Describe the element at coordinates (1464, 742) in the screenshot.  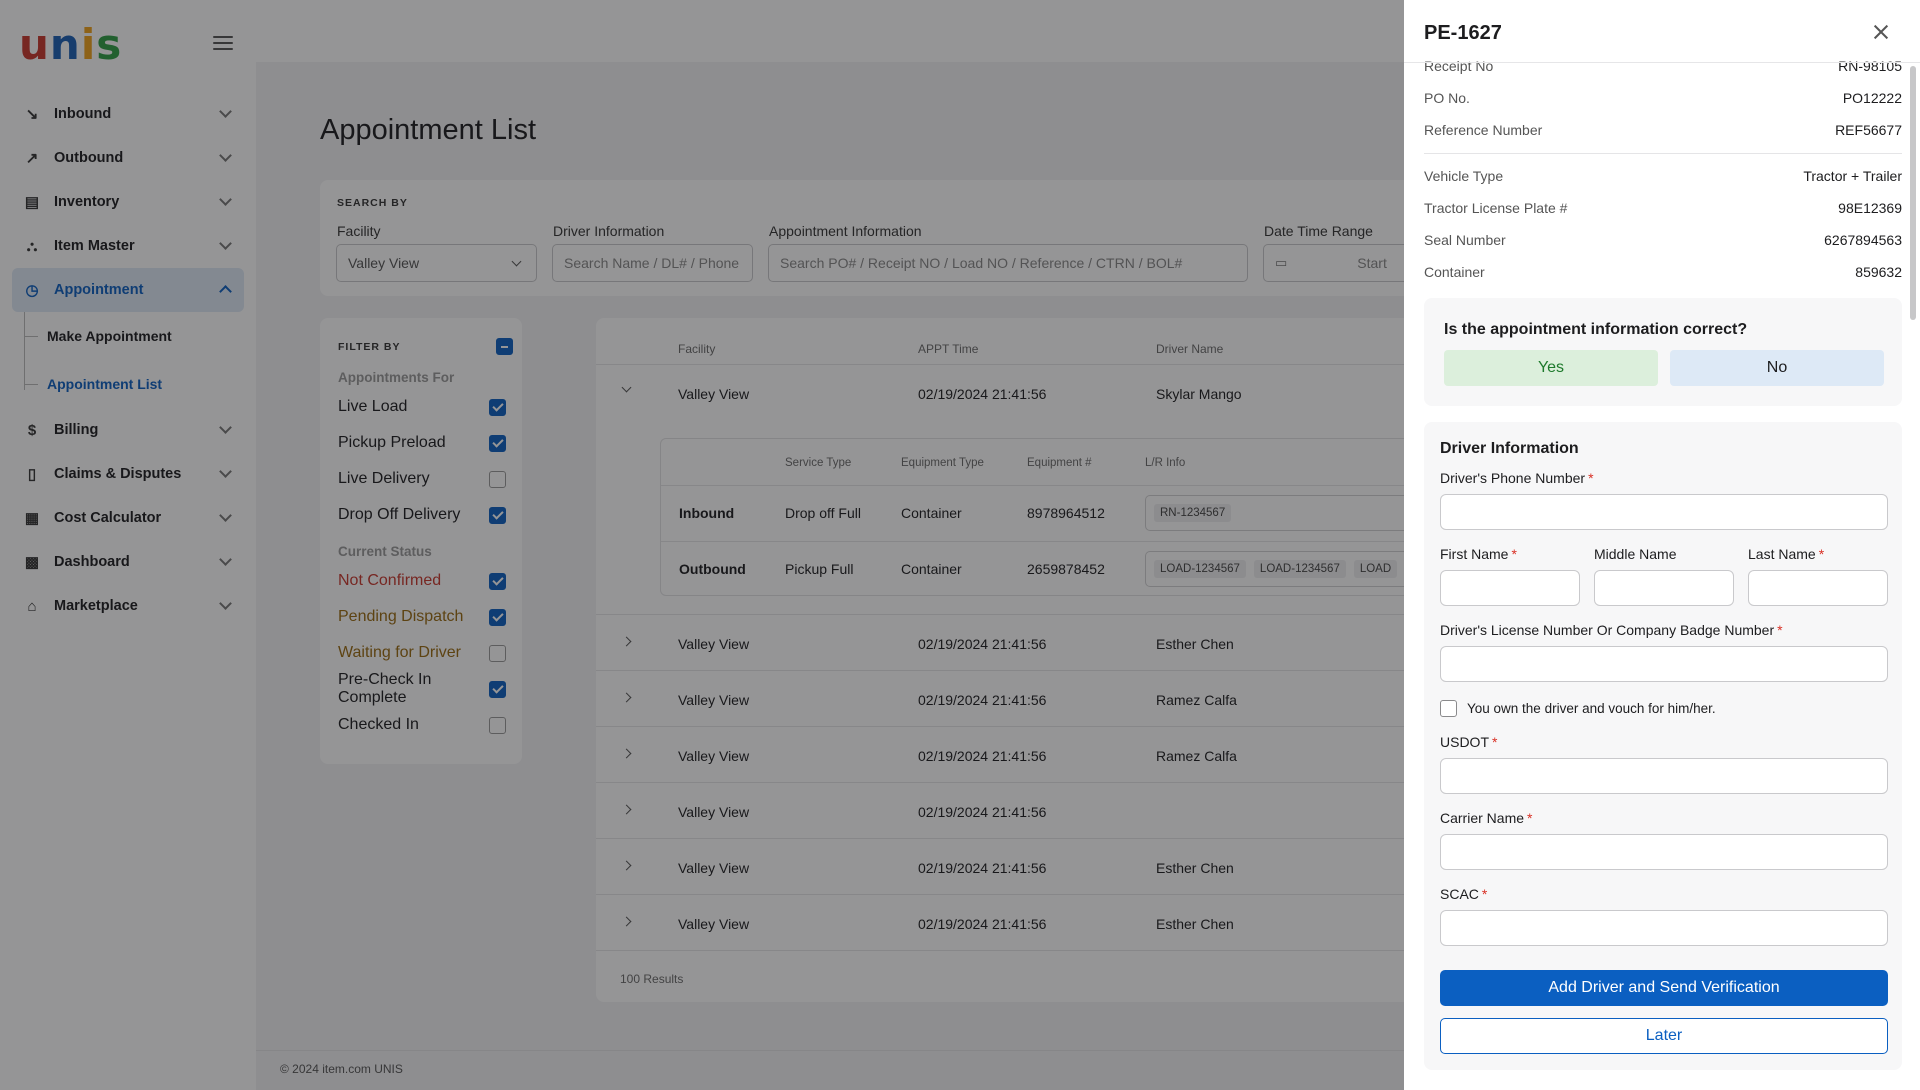
I see `label-text: USDOT` at that location.